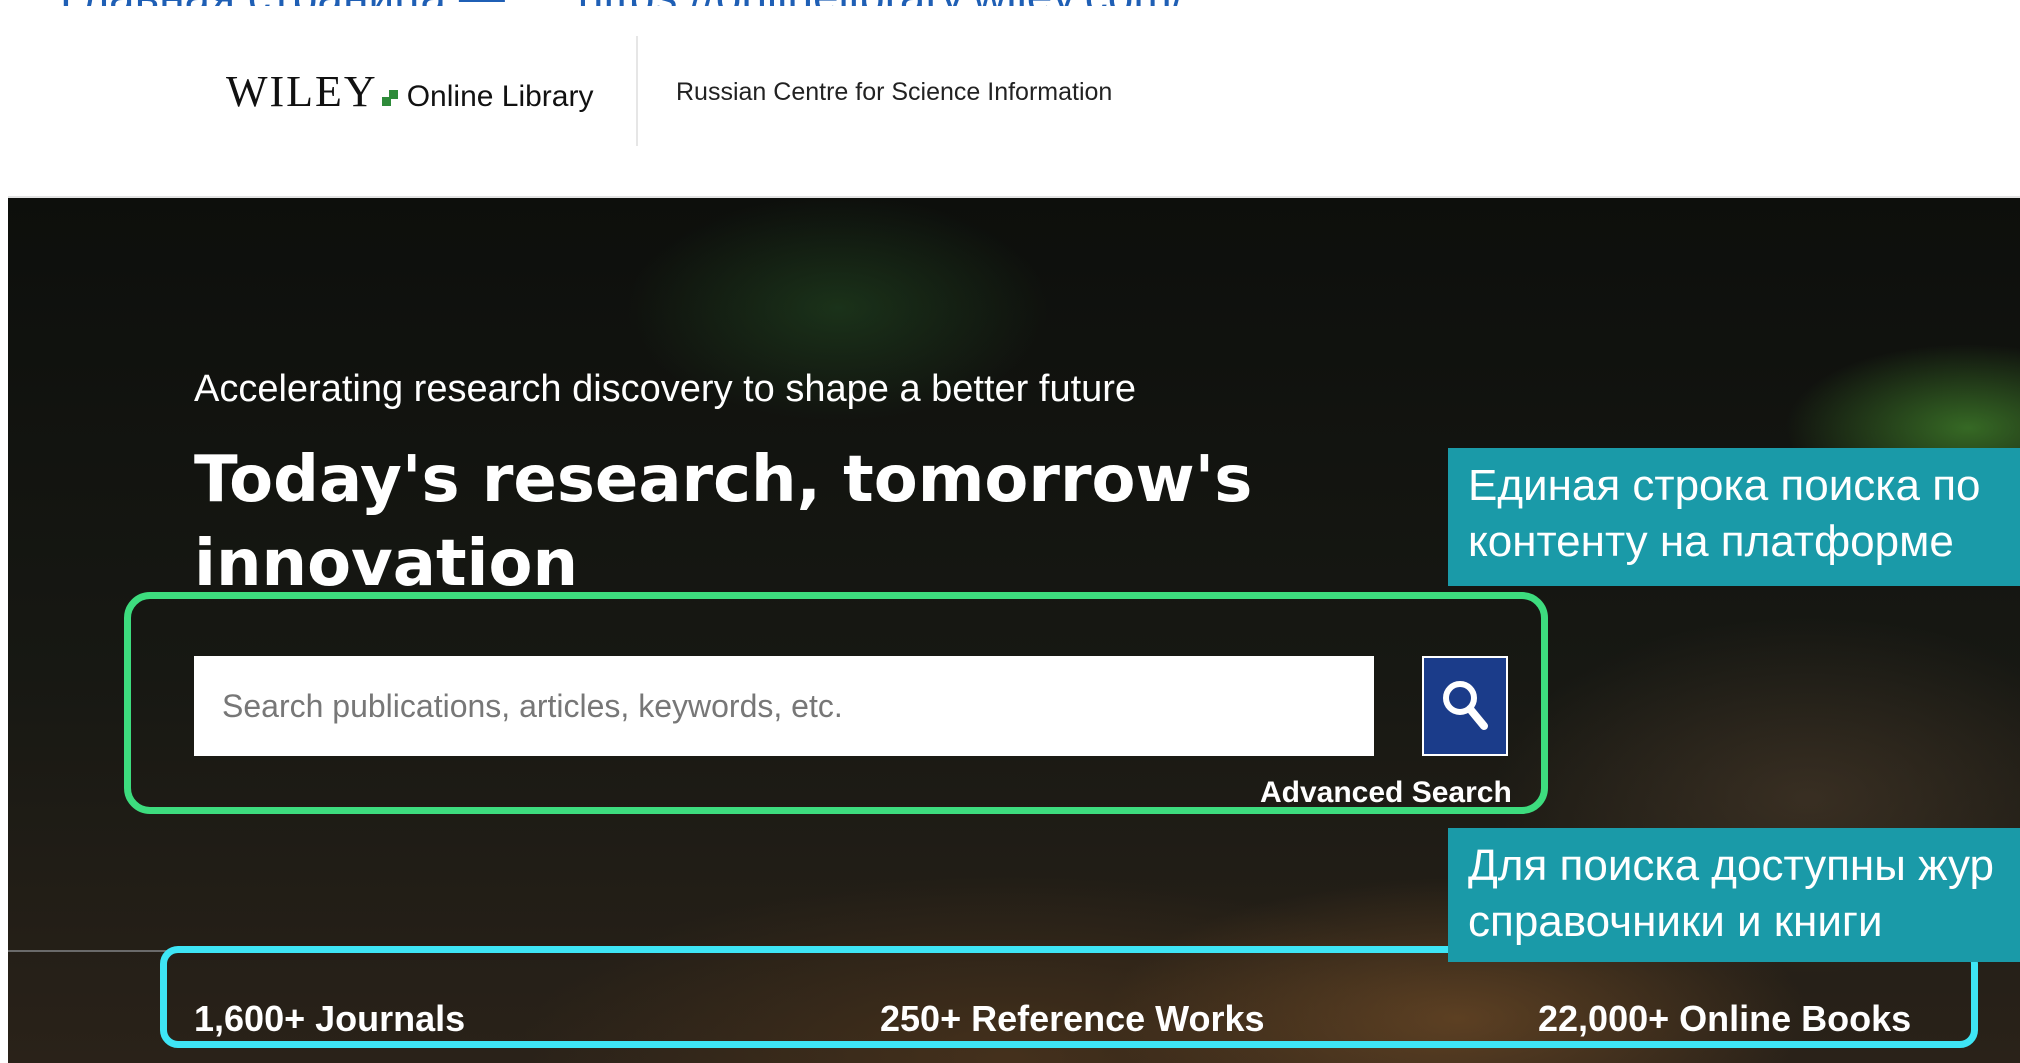 The image size is (2020, 1063). I want to click on hero-headline: Today's research, tomorrow's innovation, so click(723, 516).